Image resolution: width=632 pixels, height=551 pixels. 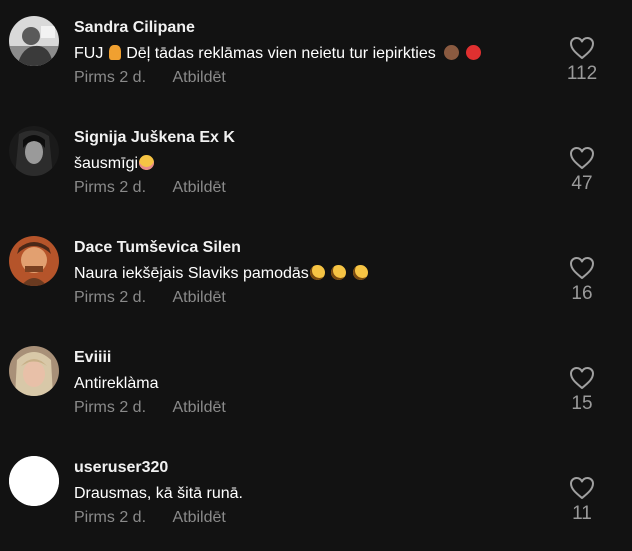 What do you see at coordinates (121, 468) in the screenshot?
I see `comment-username: useruser320` at bounding box center [121, 468].